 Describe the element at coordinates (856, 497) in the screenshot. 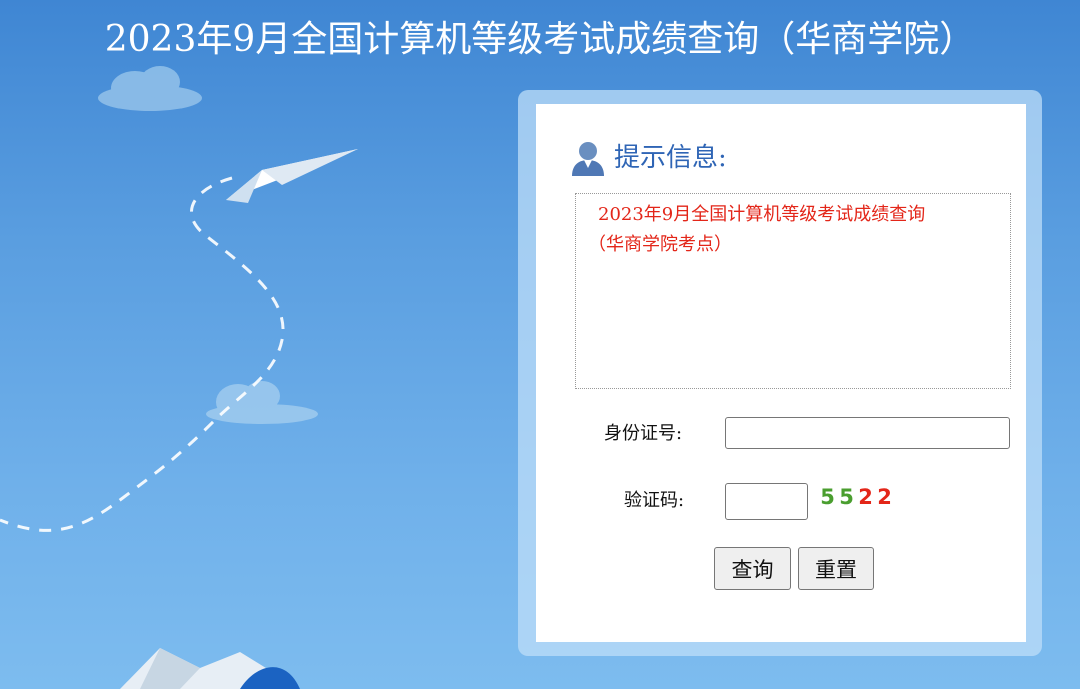

I see `captcha-image: 5 5 2 2` at that location.